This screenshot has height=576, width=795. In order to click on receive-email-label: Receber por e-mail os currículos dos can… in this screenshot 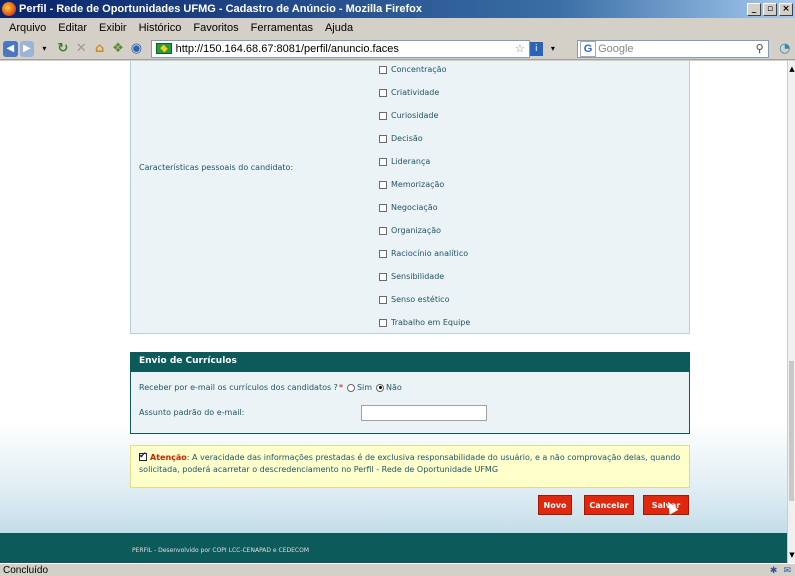, I will do `click(238, 387)`.